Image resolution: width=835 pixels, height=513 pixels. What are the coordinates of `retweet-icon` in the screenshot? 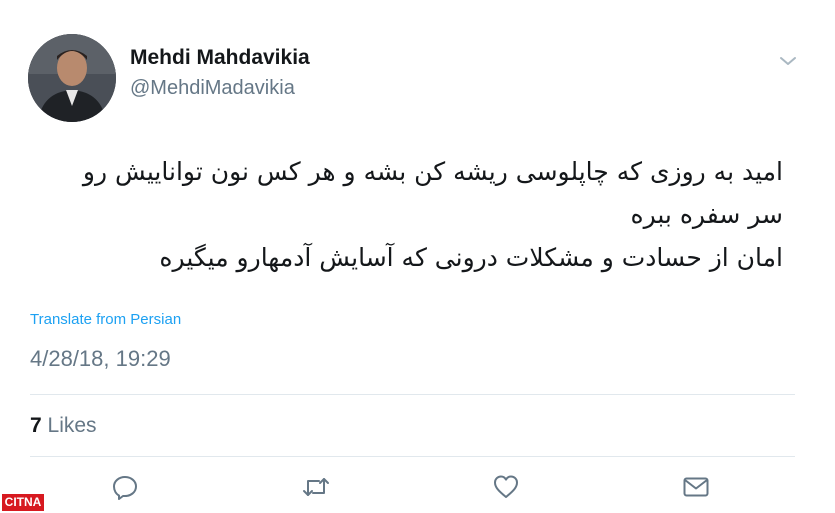 It's located at (316, 487).